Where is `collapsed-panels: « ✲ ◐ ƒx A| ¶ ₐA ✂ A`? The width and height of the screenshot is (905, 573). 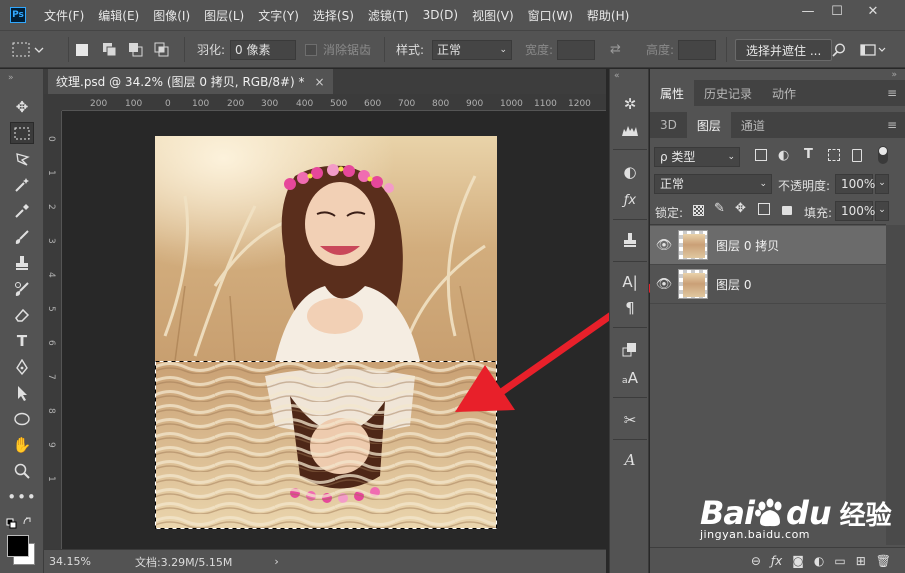
collapsed-panels: « ✲ ◐ ƒx A| ¶ ₐA ✂ A is located at coordinates (629, 321).